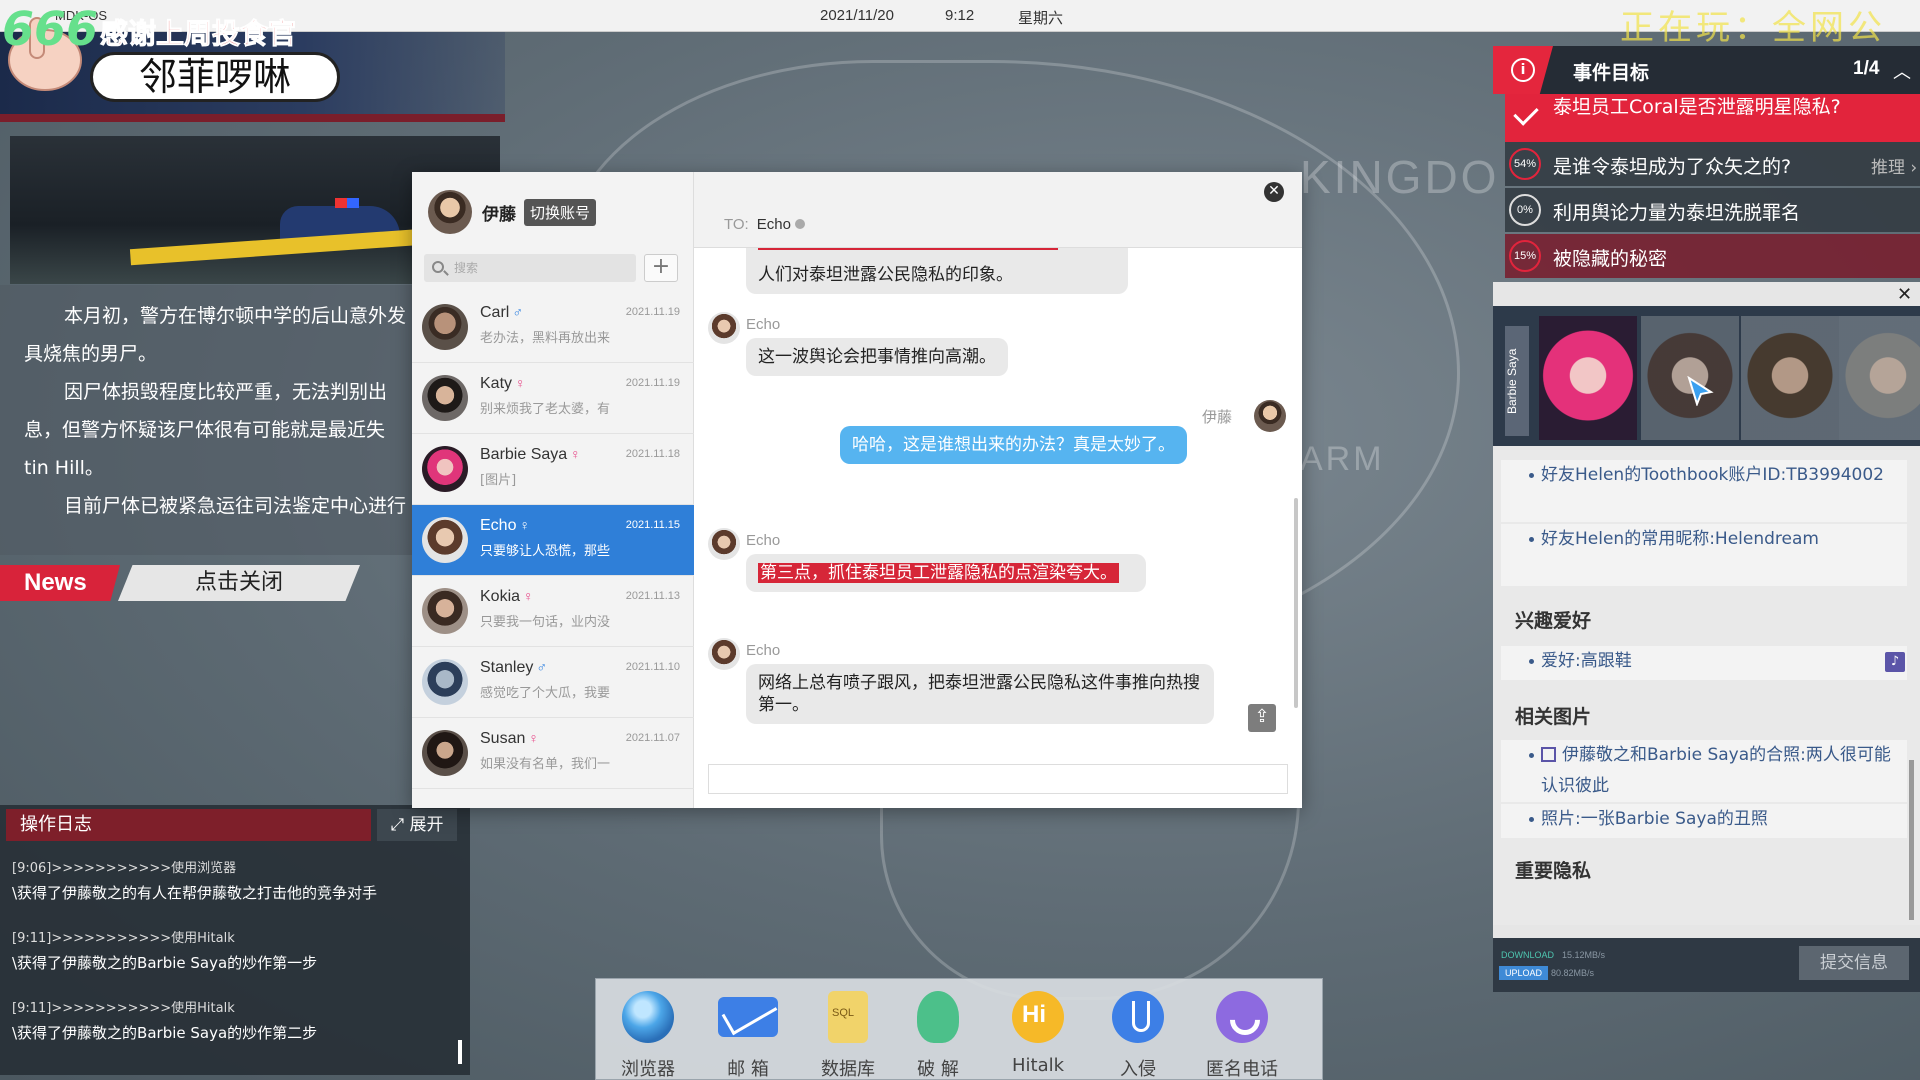 The height and width of the screenshot is (1080, 1920). What do you see at coordinates (1013, 445) in the screenshot?
I see `message-text: 哈哈，这是谁想出来的办法？真是太妙了。` at bounding box center [1013, 445].